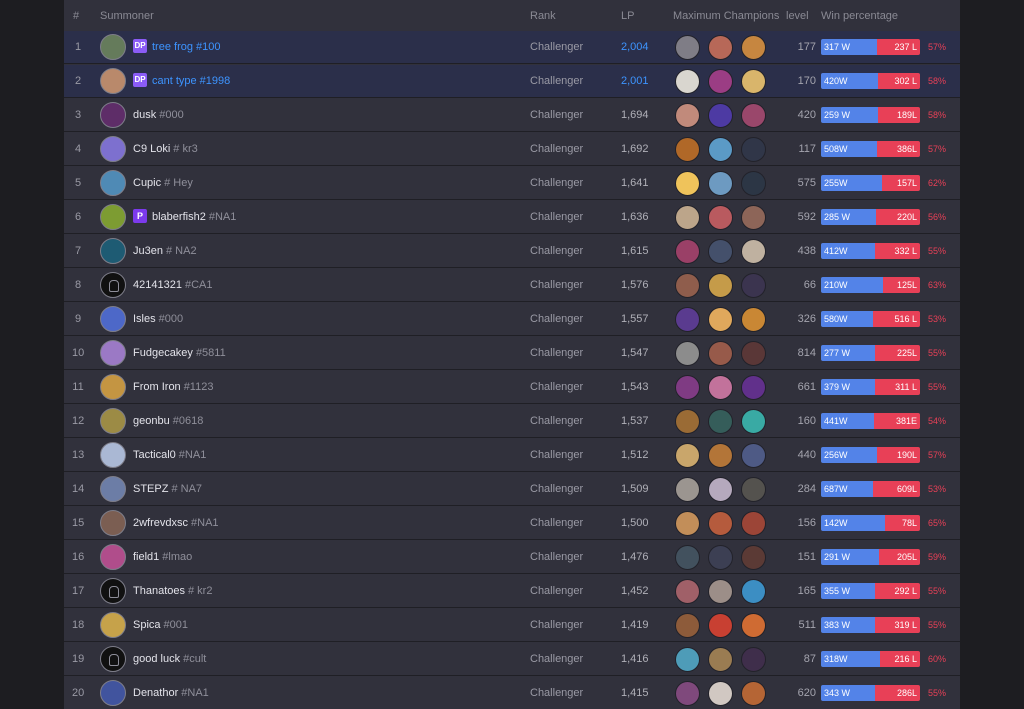  Describe the element at coordinates (179, 217) in the screenshot. I see `summoner-name: blaberfish2` at that location.